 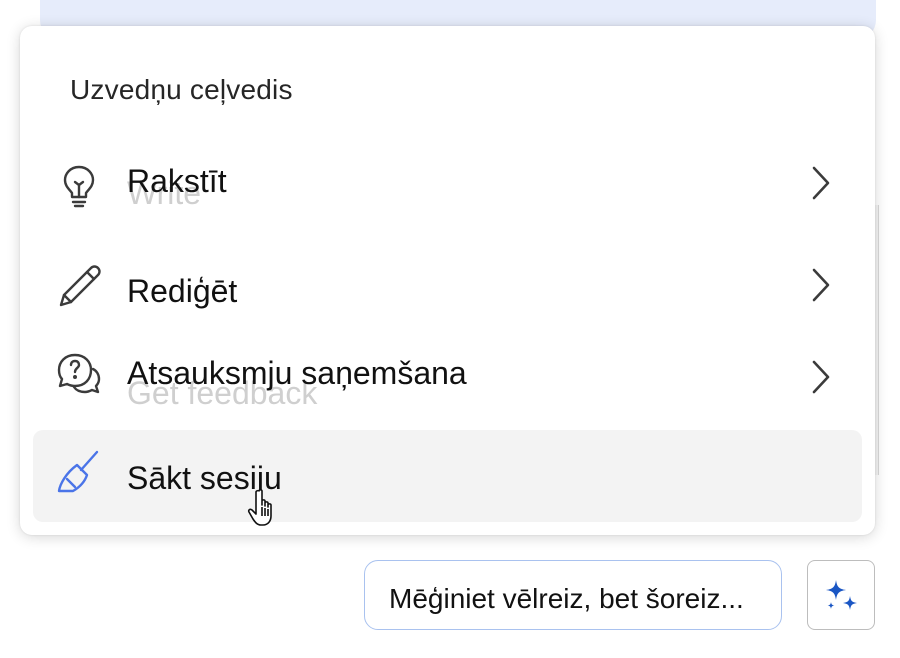 I want to click on menu-item-label: Rakstīt, so click(x=177, y=181).